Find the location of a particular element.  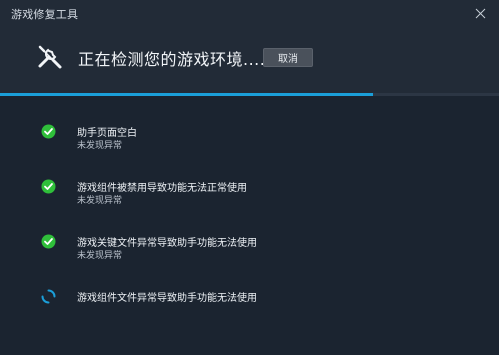

progress-bar is located at coordinates (249, 94).